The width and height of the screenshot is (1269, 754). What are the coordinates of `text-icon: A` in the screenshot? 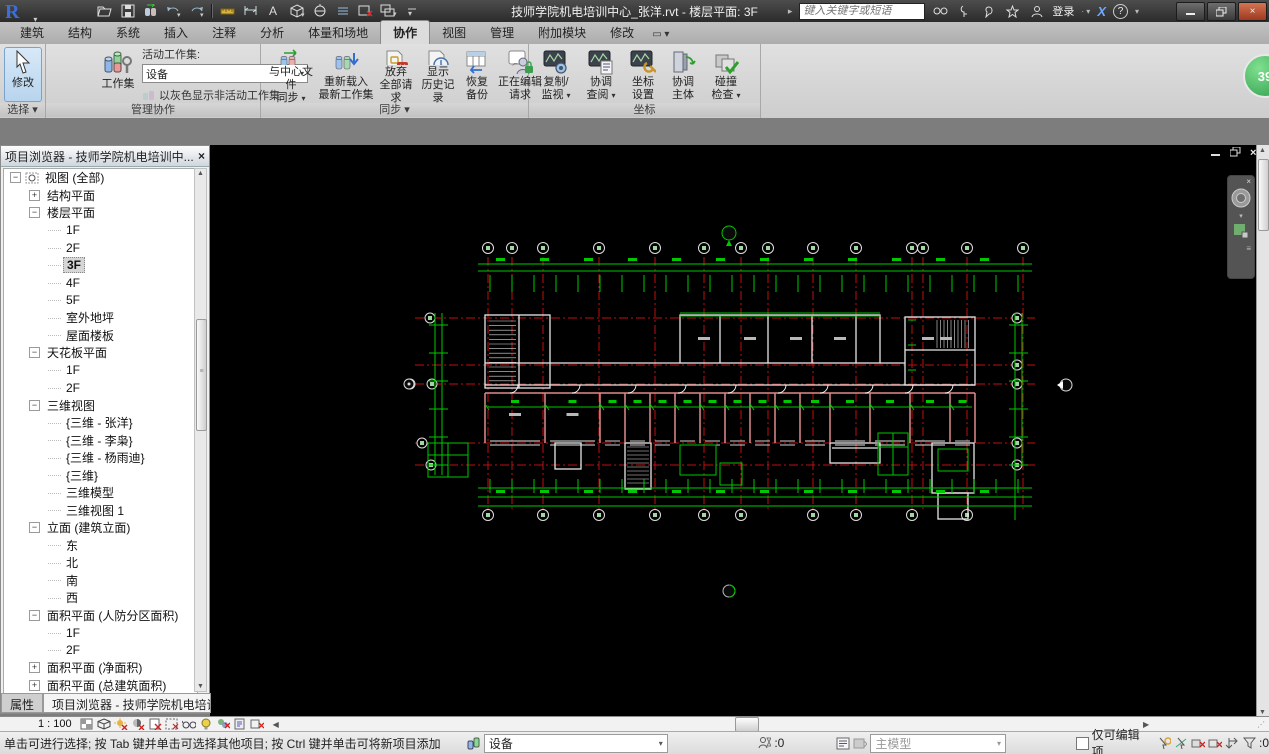 It's located at (273, 10).